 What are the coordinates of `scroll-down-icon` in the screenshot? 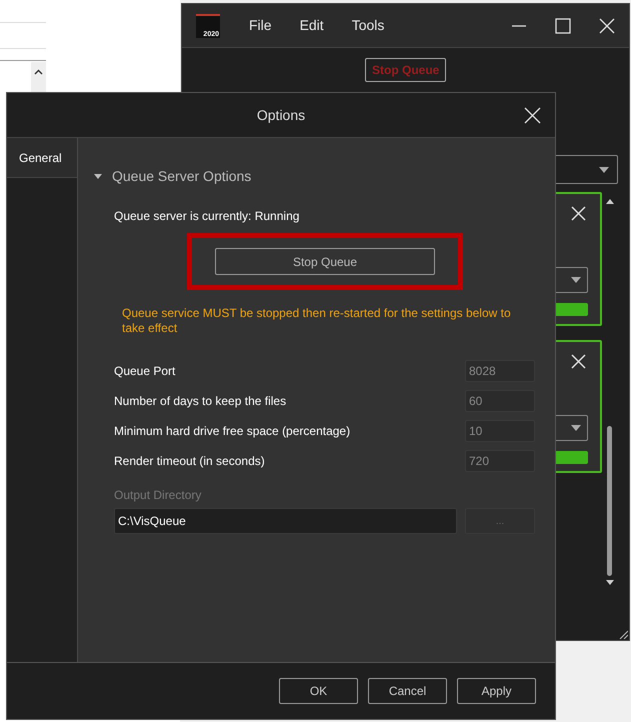 It's located at (610, 582).